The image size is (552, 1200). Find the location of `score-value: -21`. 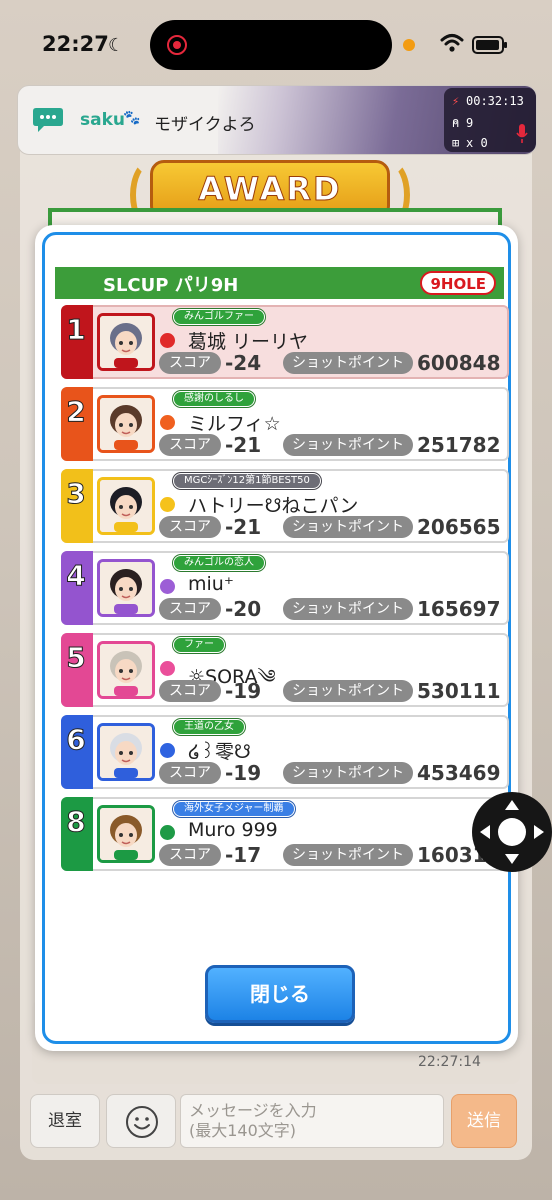

score-value: -21 is located at coordinates (243, 445).